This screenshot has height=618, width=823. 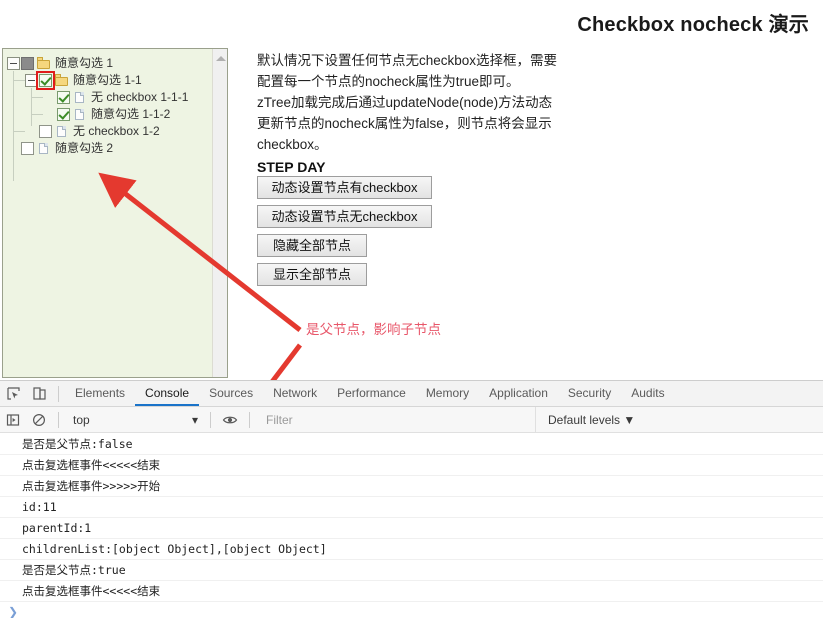 I want to click on log-level-select: Default levels ▼, so click(x=585, y=420).